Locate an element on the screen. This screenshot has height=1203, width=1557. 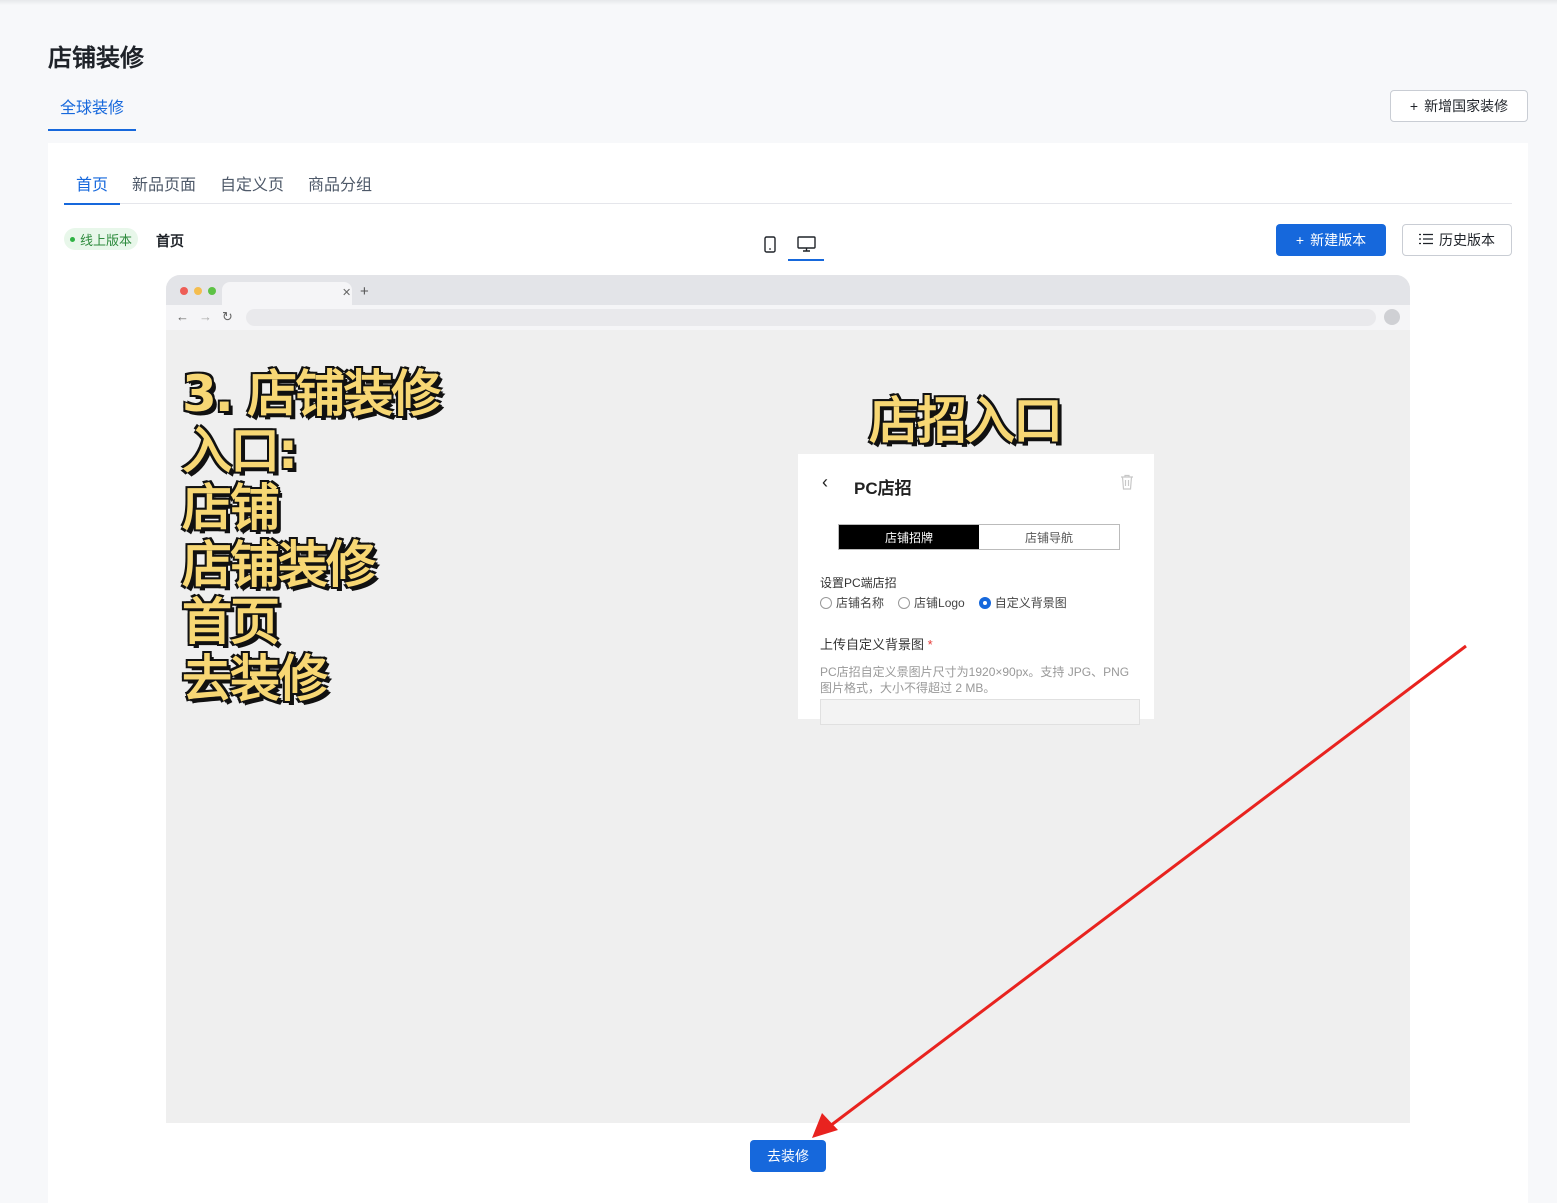
browser-tab-bar: ✕ + is located at coordinates (788, 290).